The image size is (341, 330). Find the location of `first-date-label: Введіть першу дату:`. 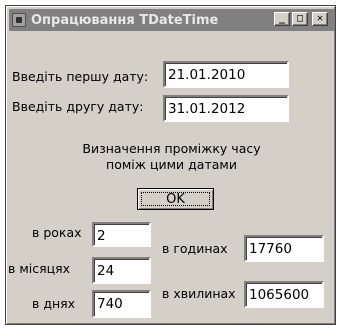

first-date-label: Введіть першу дату: is located at coordinates (80, 76).